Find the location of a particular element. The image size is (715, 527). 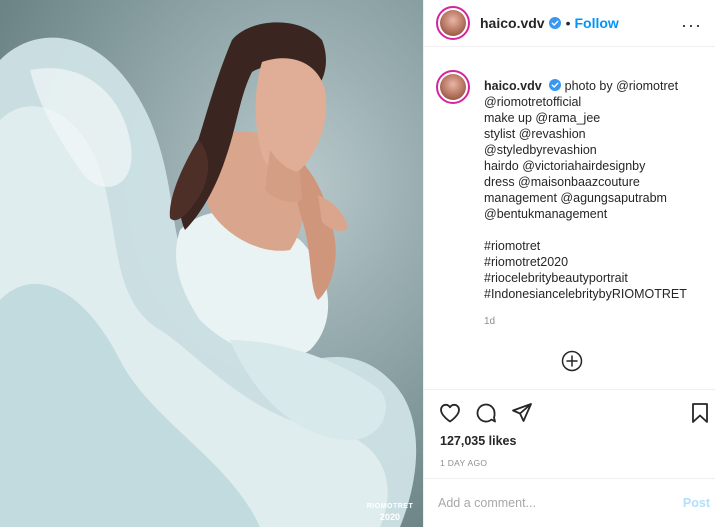

caption-username: haico.vdv is located at coordinates (513, 86).